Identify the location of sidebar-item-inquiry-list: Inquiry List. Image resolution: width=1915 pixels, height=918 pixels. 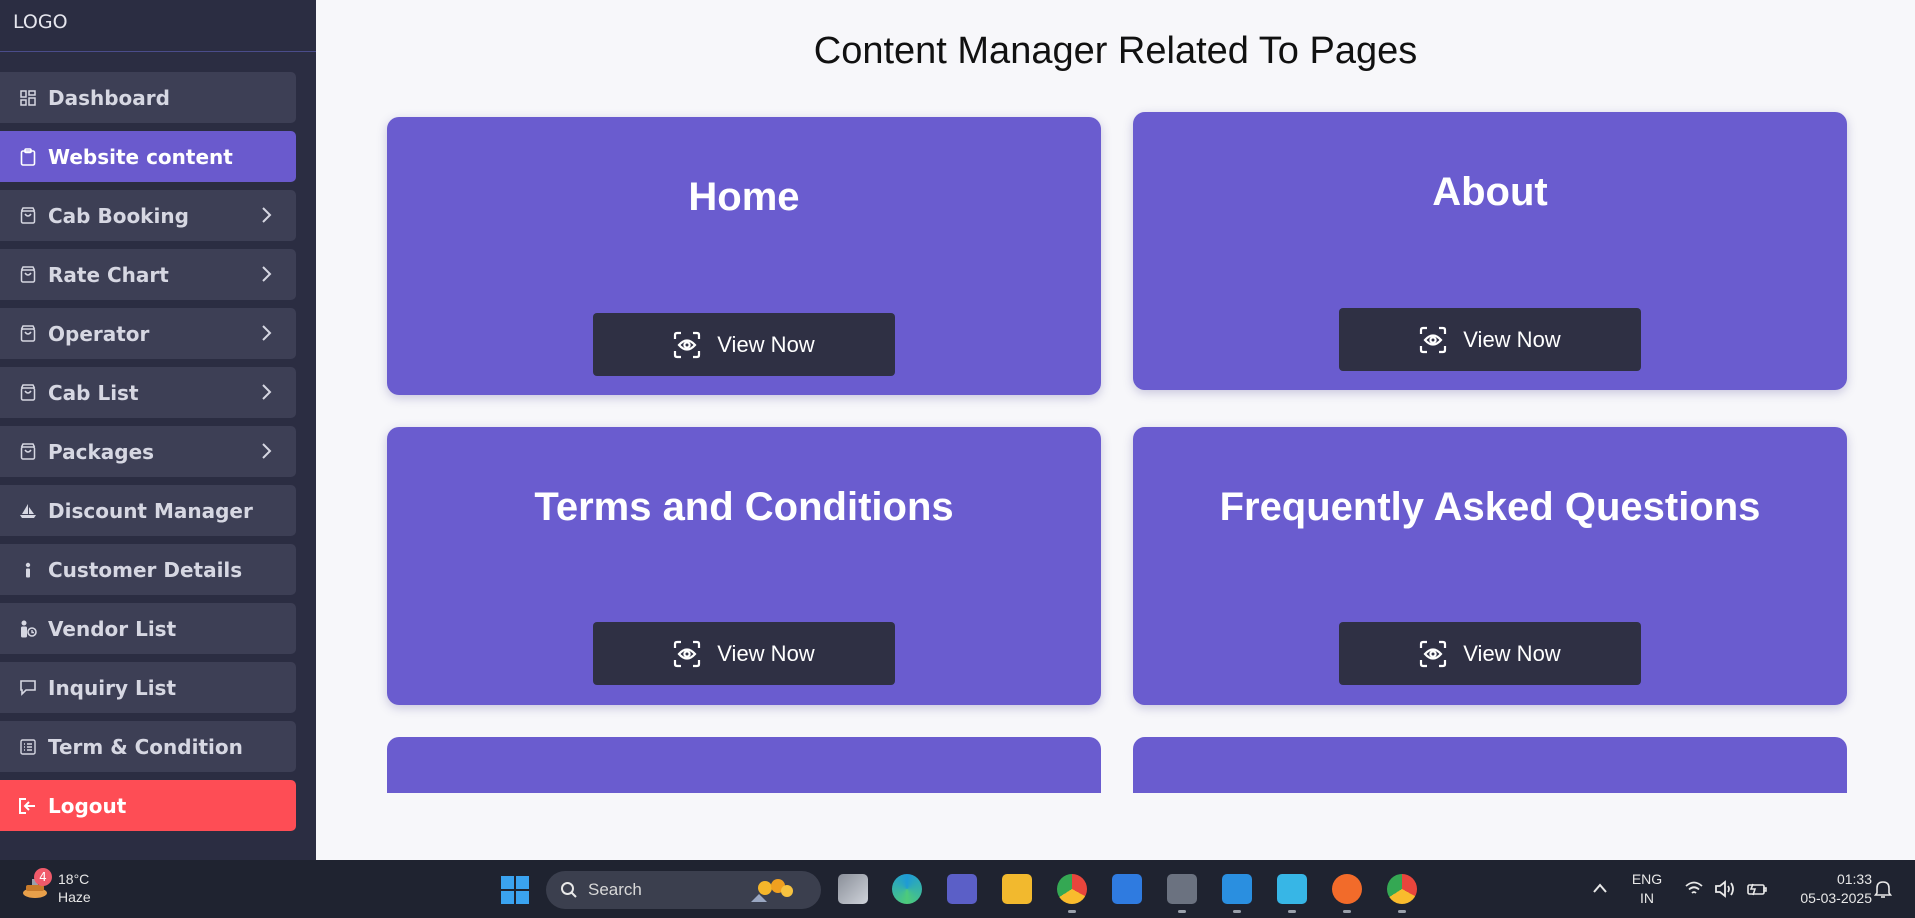
(148, 687).